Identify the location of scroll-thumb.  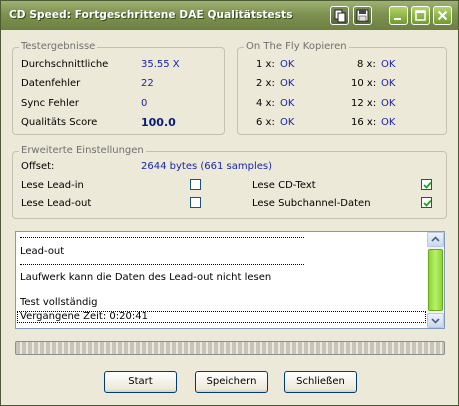
(435, 280).